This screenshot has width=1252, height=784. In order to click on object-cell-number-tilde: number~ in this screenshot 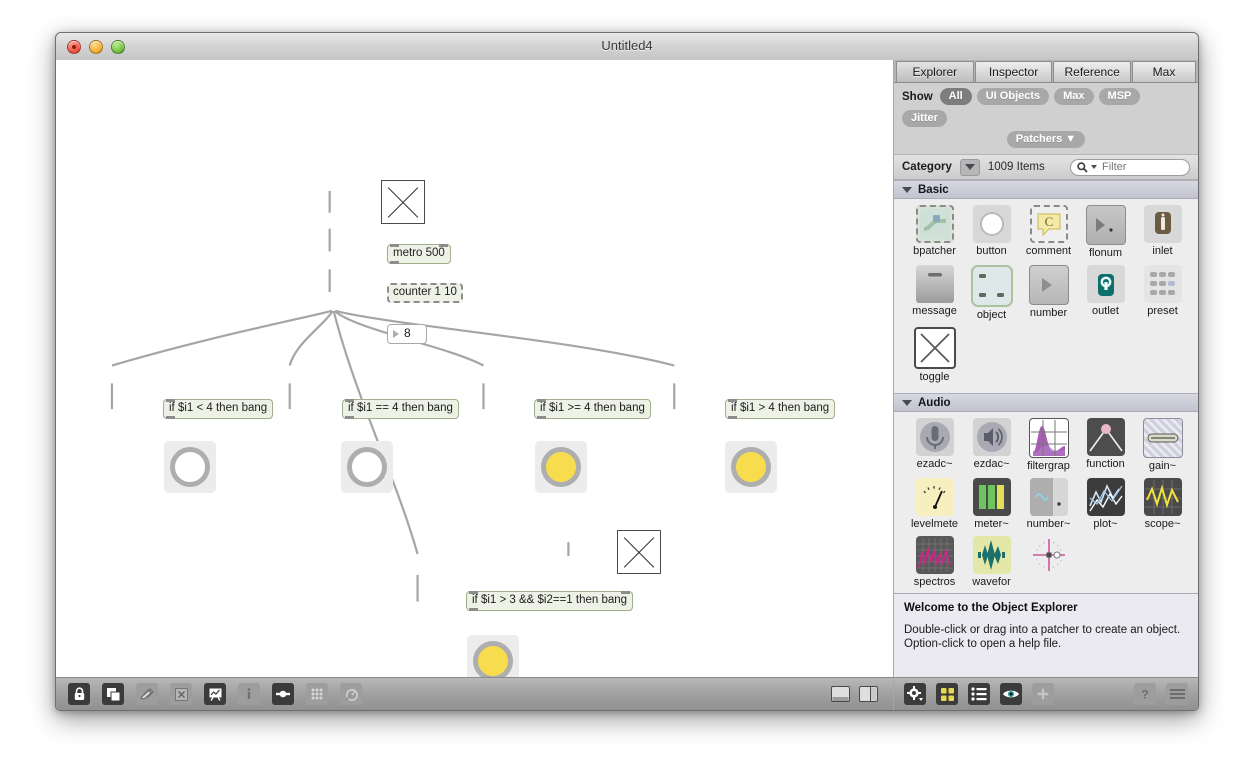, I will do `click(1048, 504)`.